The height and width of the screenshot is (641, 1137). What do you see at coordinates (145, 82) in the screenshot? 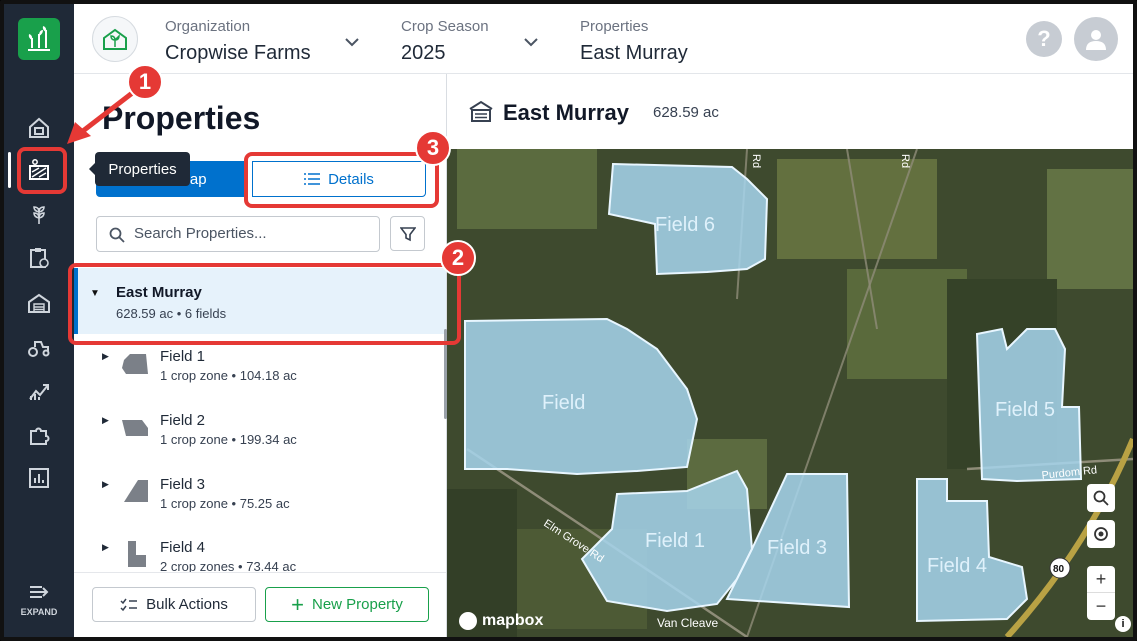
I see `annotation-badge-1: 1` at bounding box center [145, 82].